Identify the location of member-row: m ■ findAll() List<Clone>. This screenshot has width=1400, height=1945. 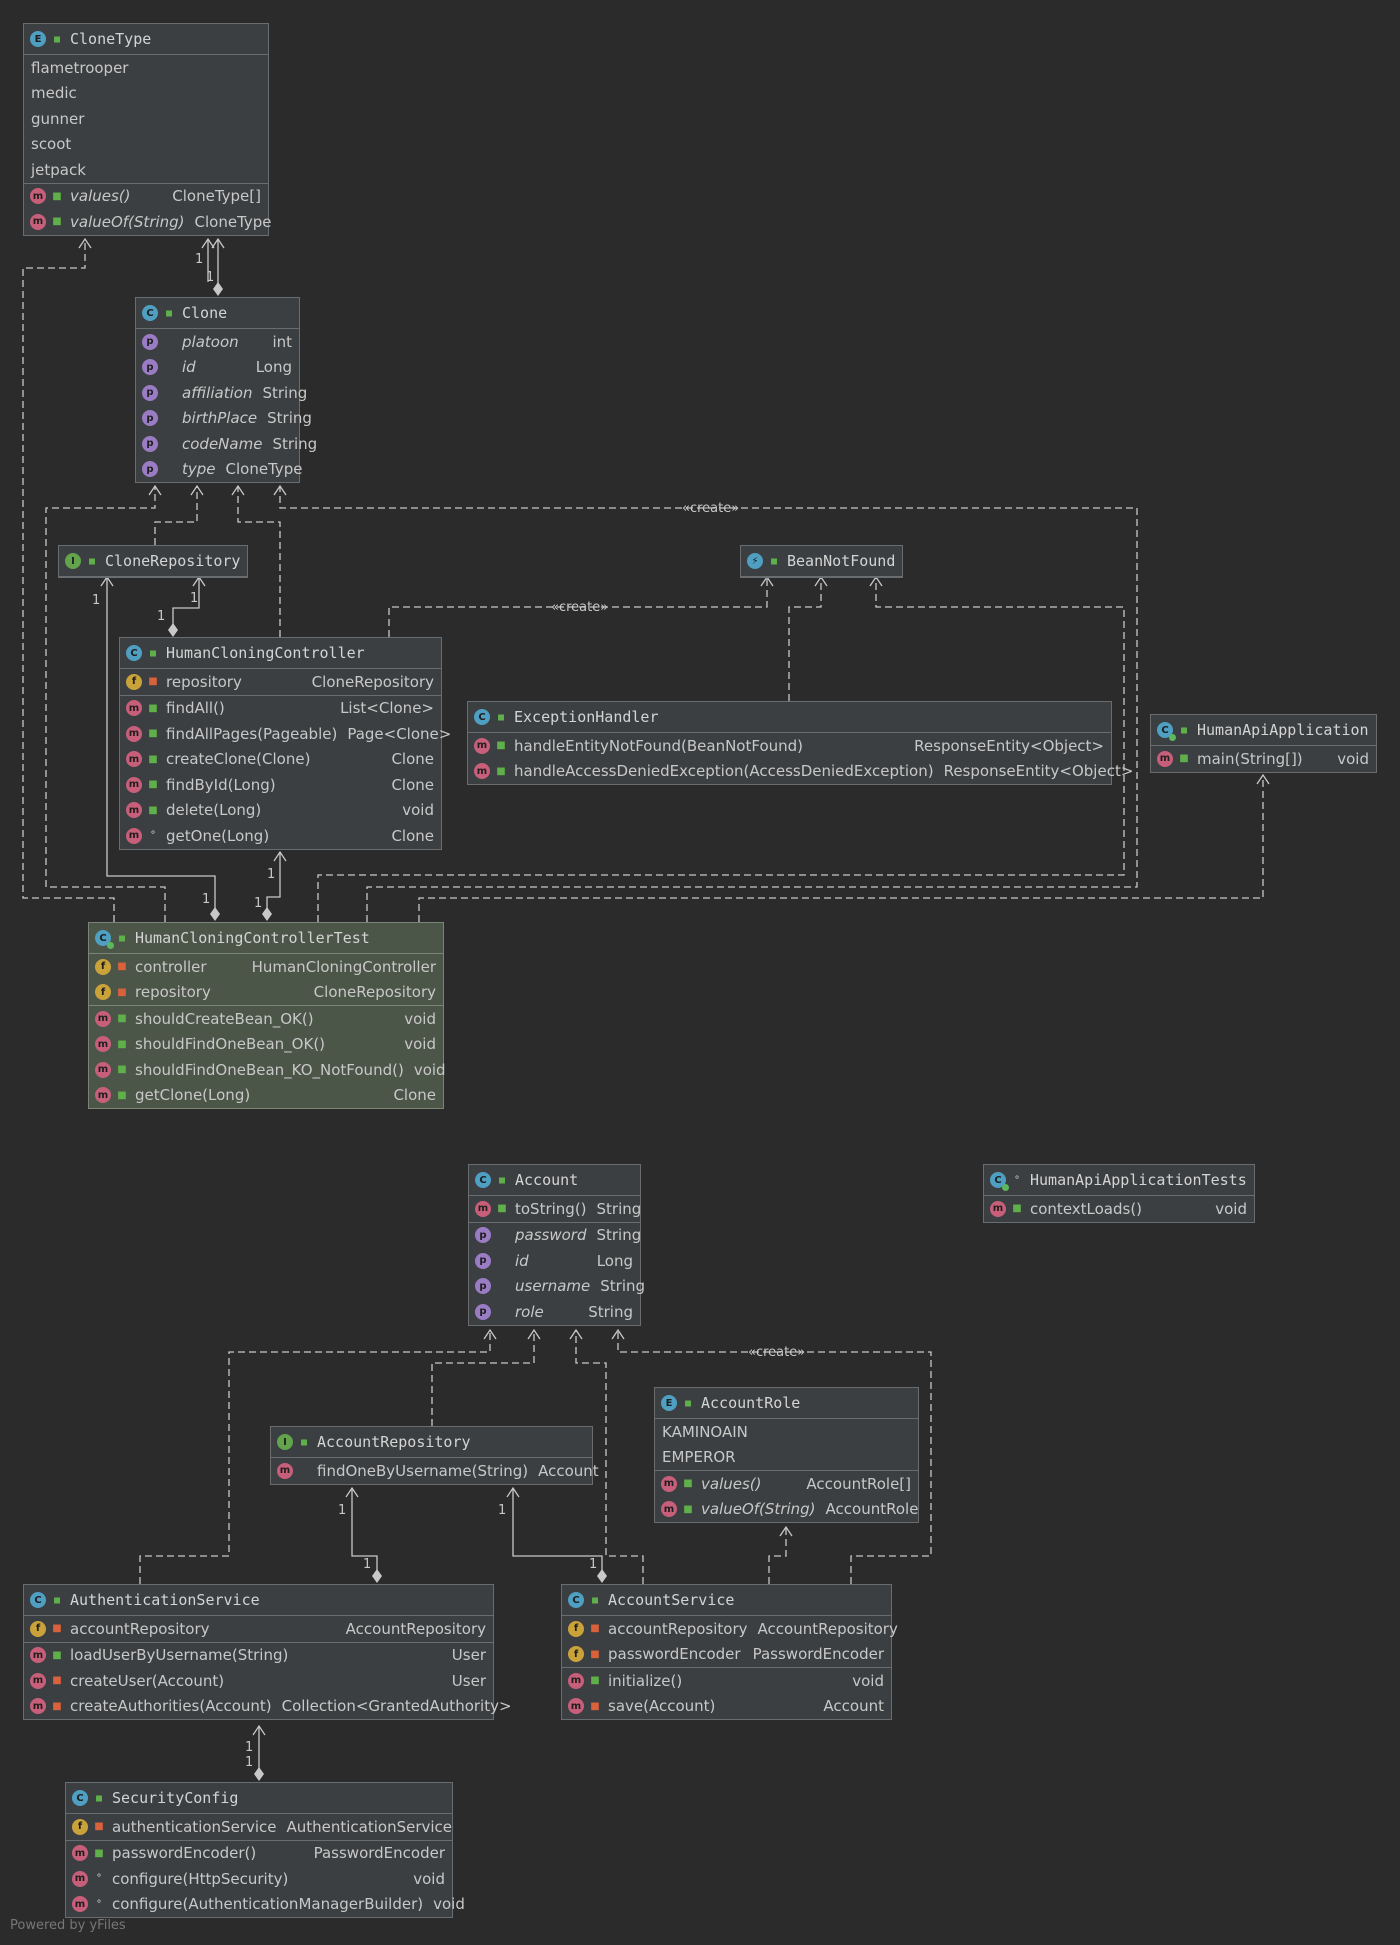
(280, 709).